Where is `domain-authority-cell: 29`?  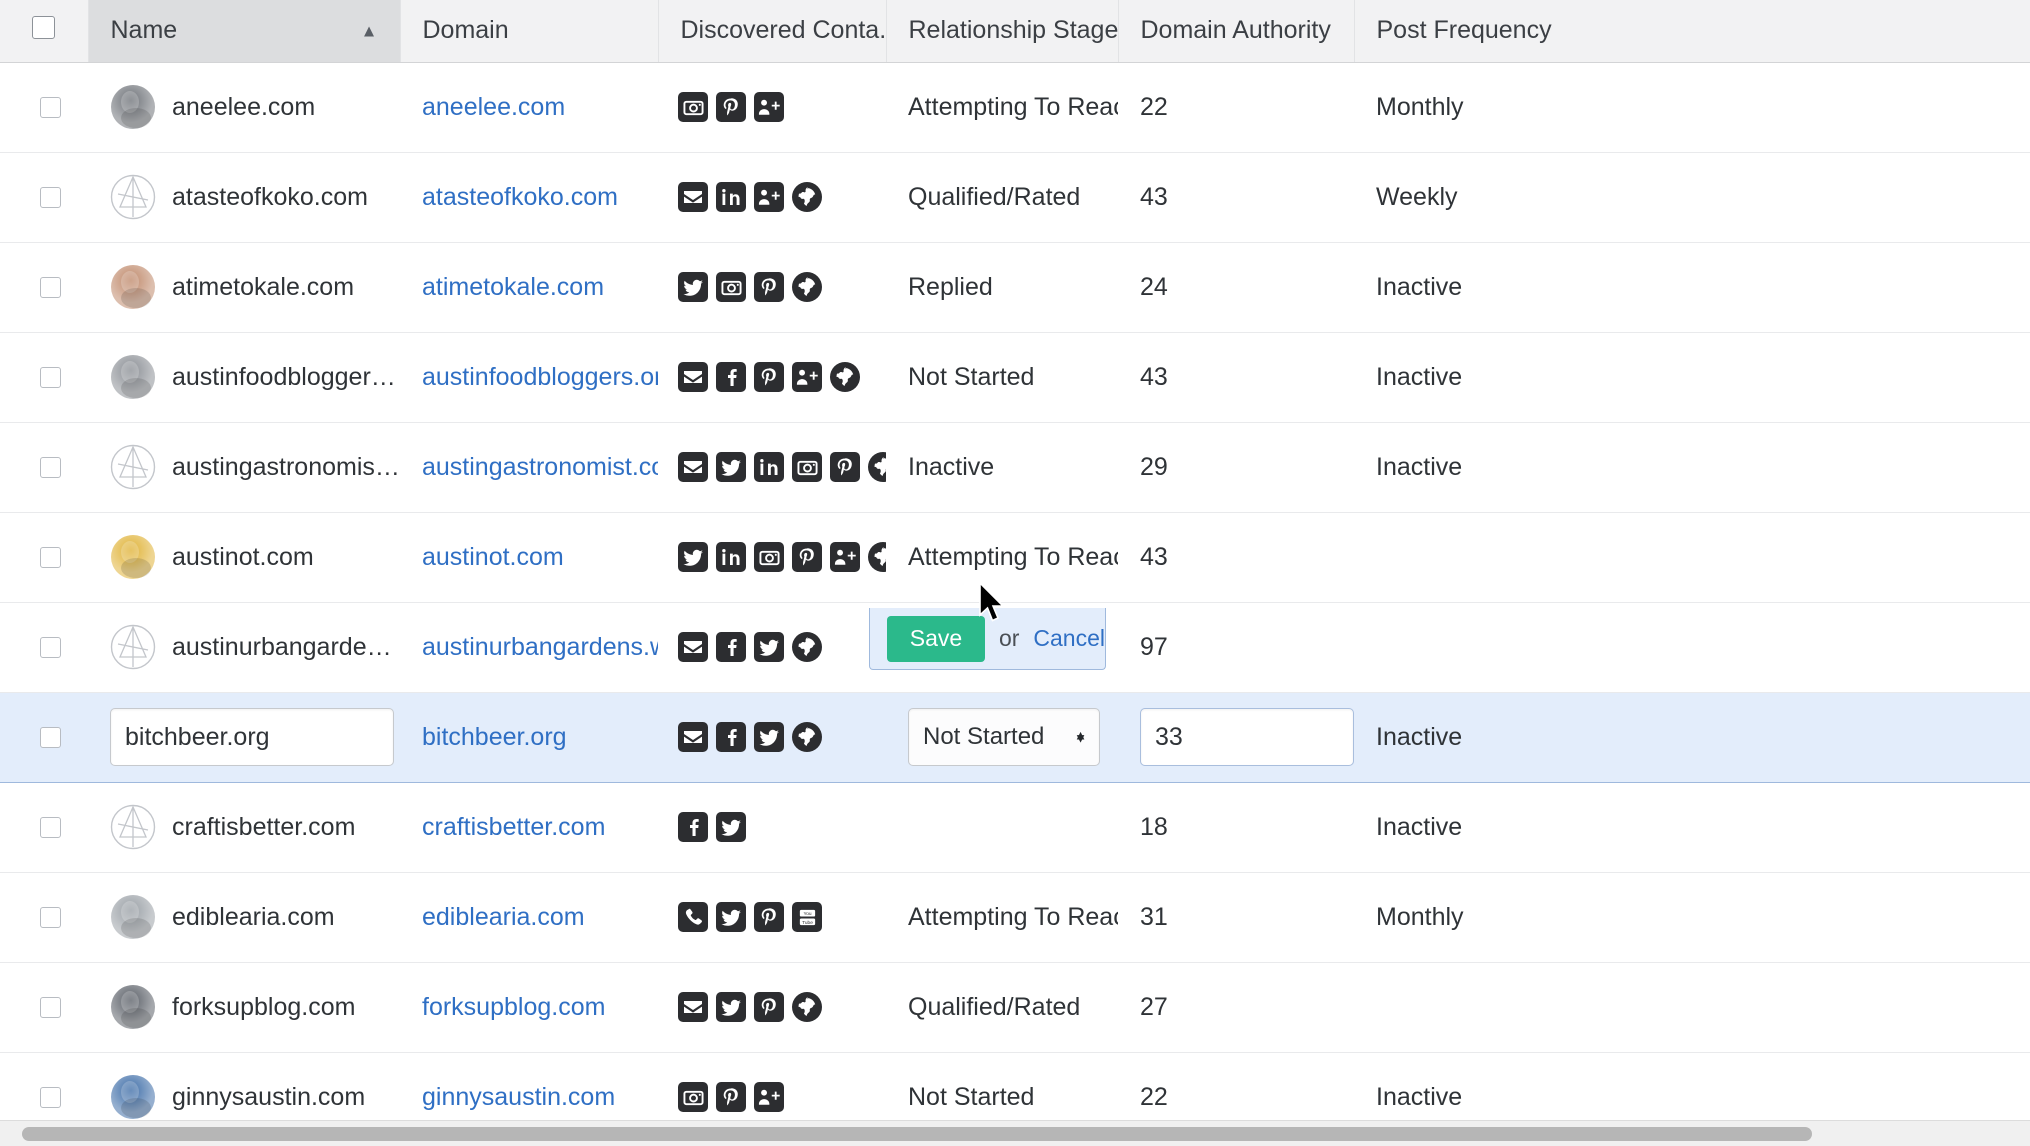
domain-authority-cell: 29 is located at coordinates (1236, 467).